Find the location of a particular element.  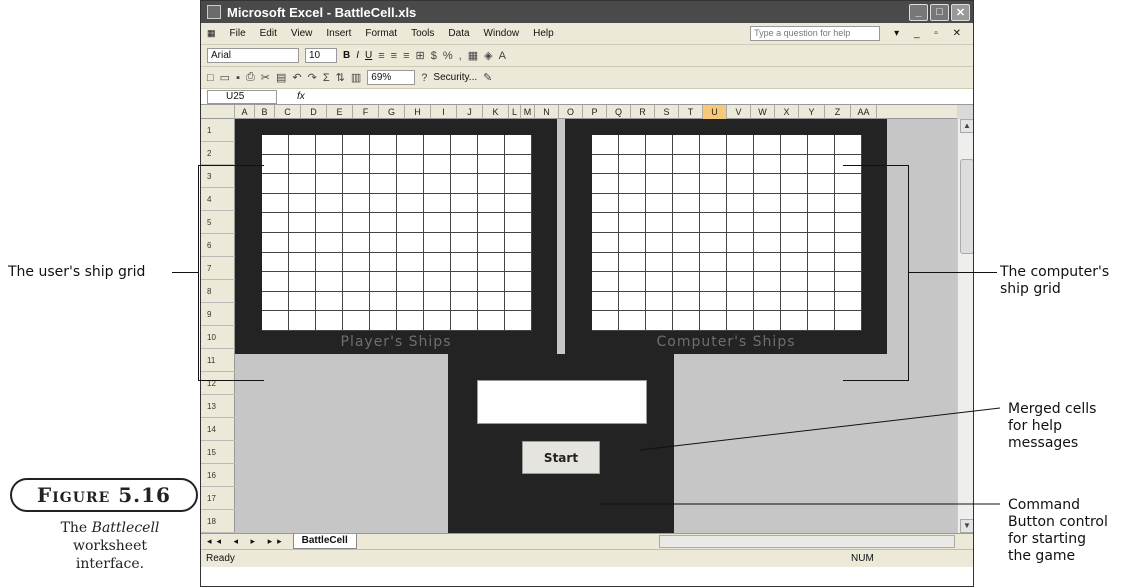

column-header: O is located at coordinates (571, 112).